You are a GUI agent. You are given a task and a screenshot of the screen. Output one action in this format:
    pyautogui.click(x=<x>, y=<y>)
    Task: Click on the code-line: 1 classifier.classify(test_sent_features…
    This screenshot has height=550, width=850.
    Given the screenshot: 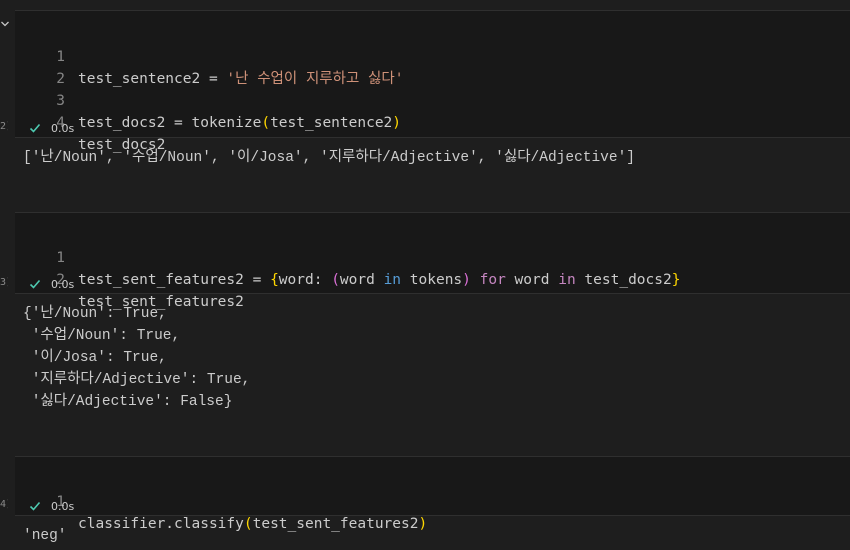 What is the action you would take?
    pyautogui.click(x=221, y=500)
    